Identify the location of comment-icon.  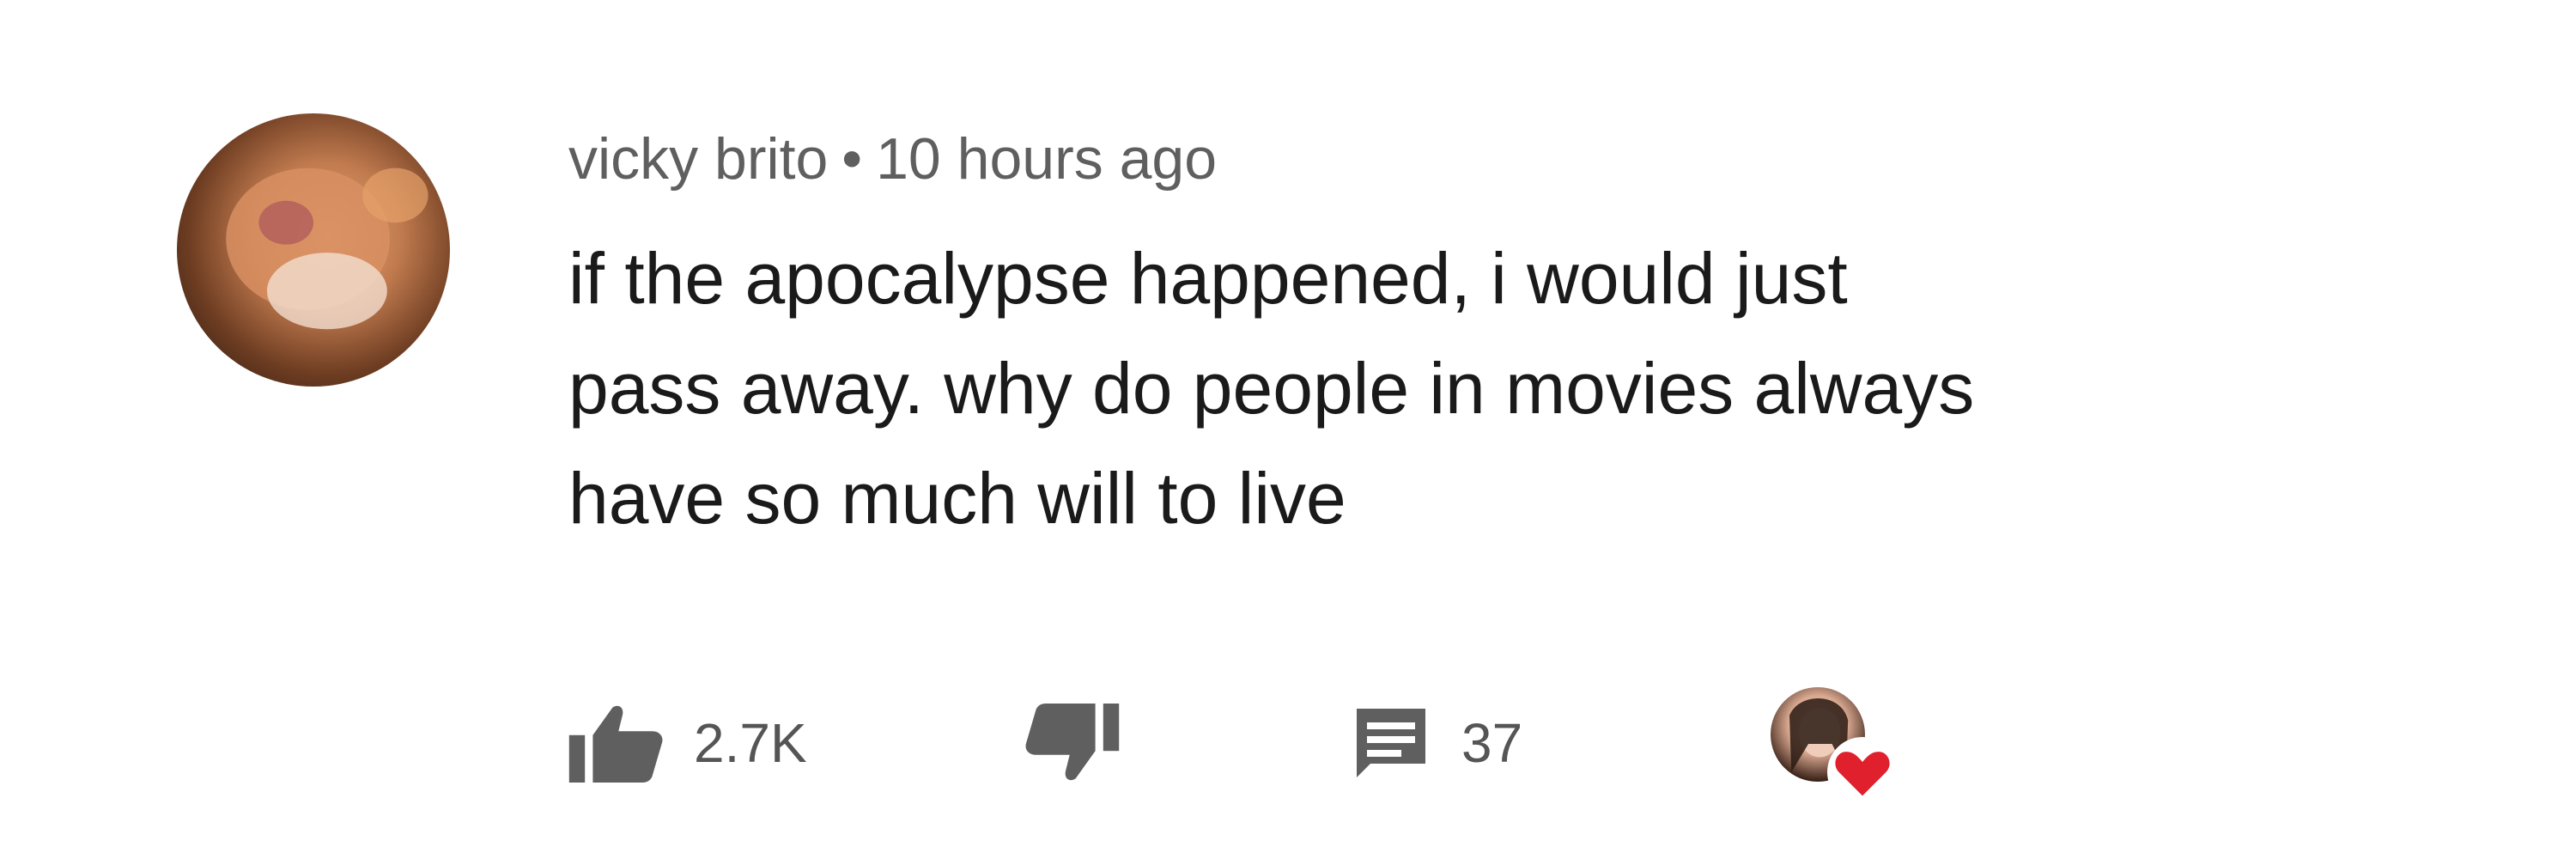
(1391, 743).